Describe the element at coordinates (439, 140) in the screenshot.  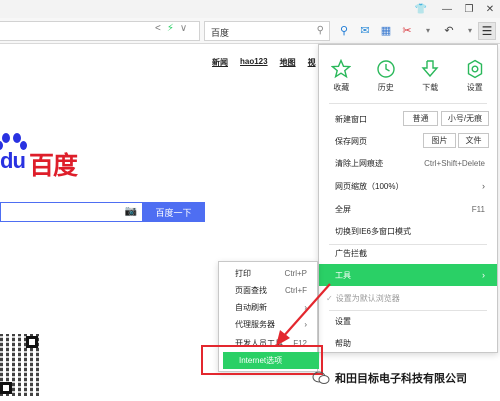
I see `save-image-button: 图片` at that location.